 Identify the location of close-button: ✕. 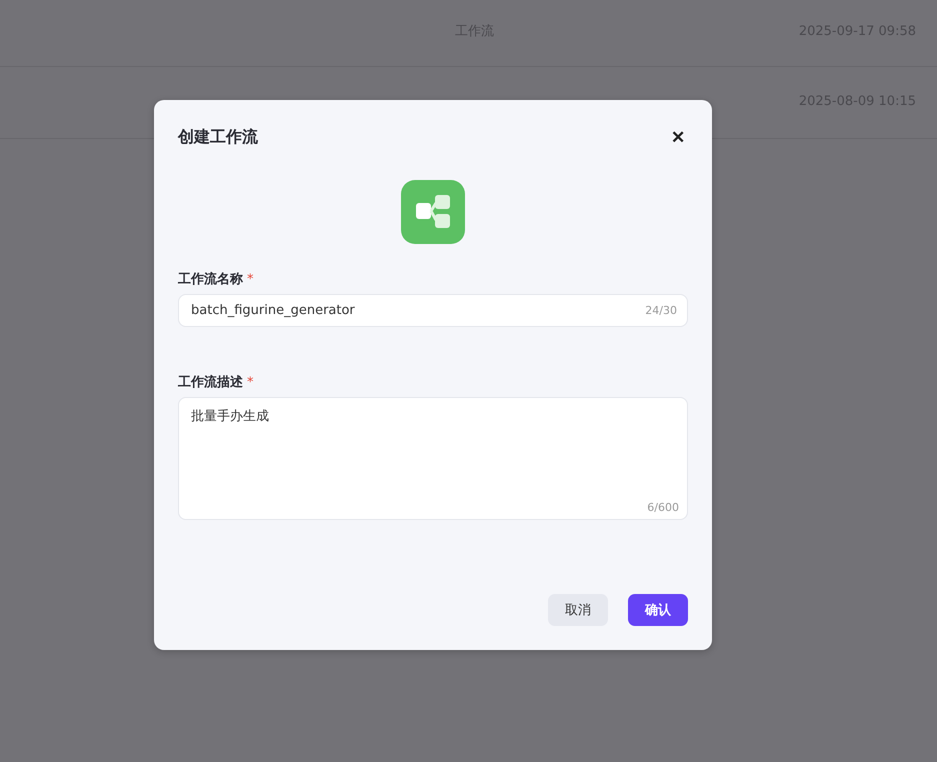
(678, 137).